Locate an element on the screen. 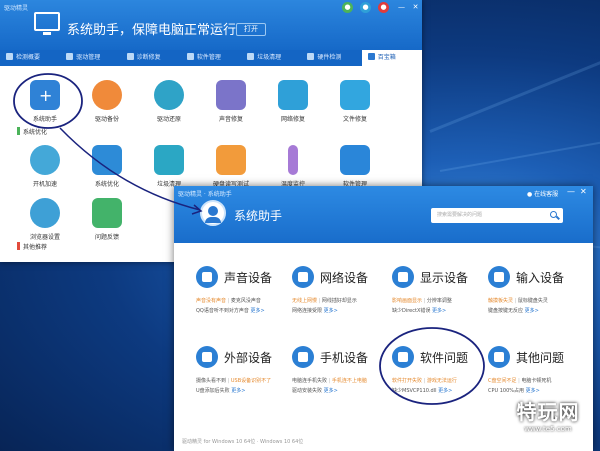 The width and height of the screenshot is (600, 451). tab-toolbox: 百宝箱 is located at coordinates (391, 58).